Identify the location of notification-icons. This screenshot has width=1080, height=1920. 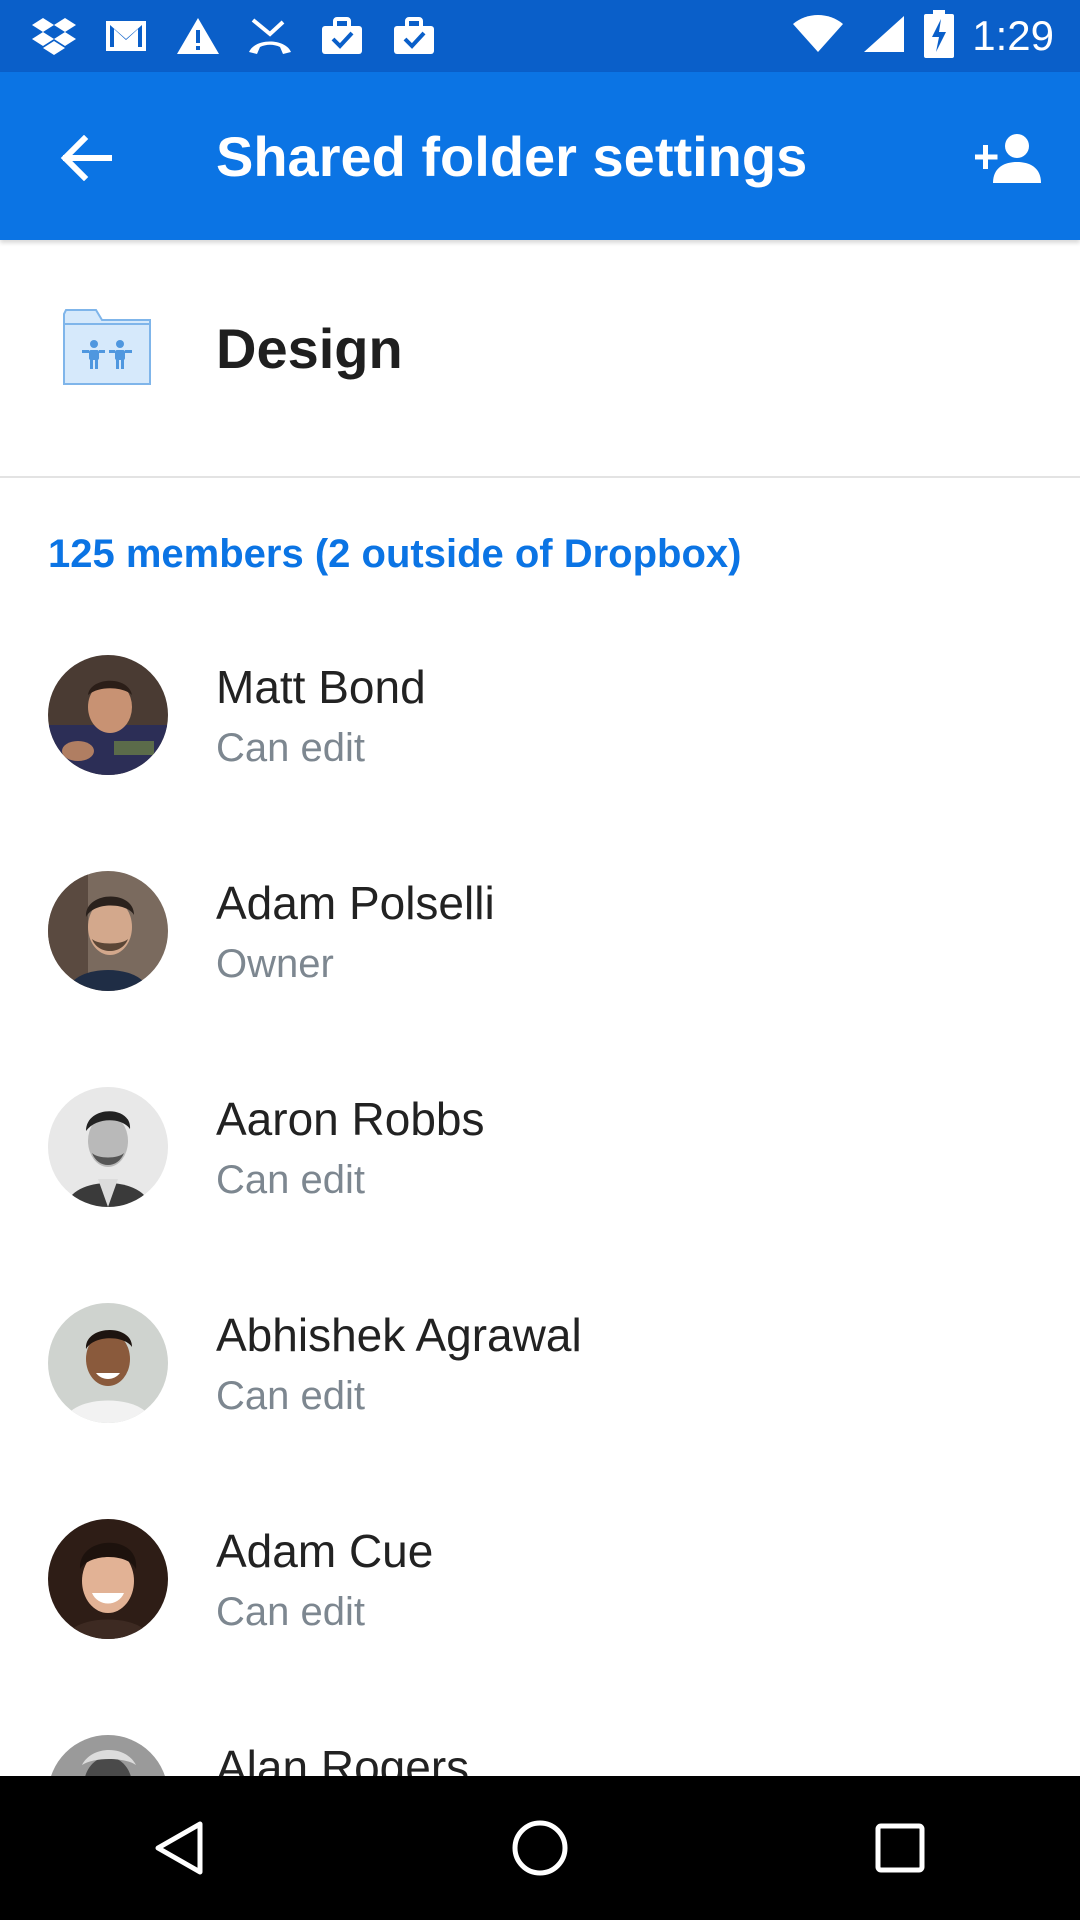
(219, 36).